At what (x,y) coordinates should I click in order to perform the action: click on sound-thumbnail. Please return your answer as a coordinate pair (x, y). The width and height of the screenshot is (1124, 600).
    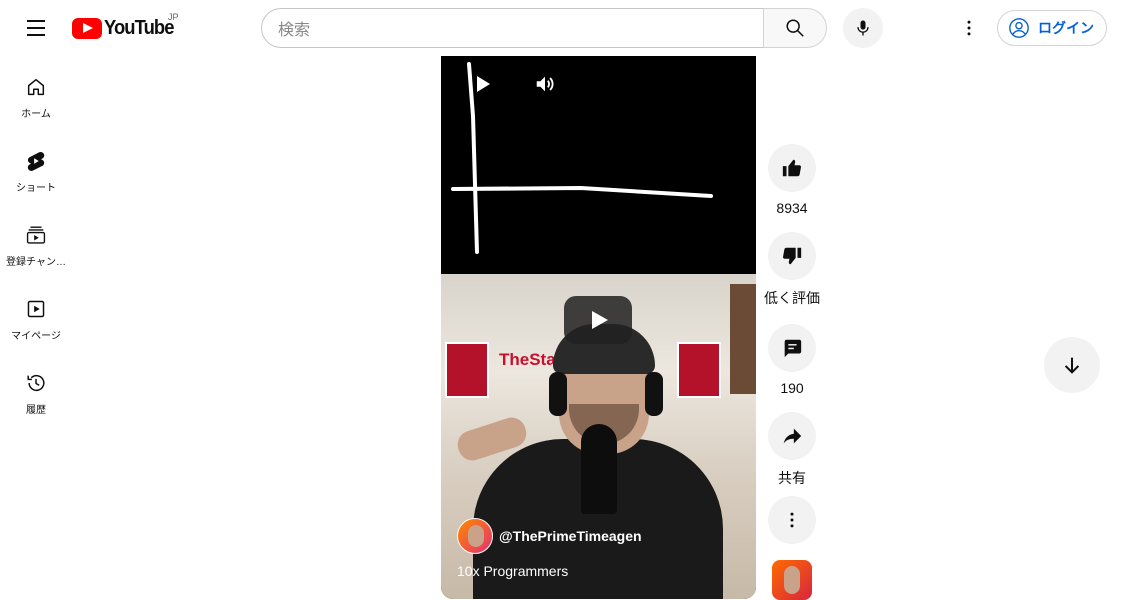
    Looking at the image, I should click on (792, 580).